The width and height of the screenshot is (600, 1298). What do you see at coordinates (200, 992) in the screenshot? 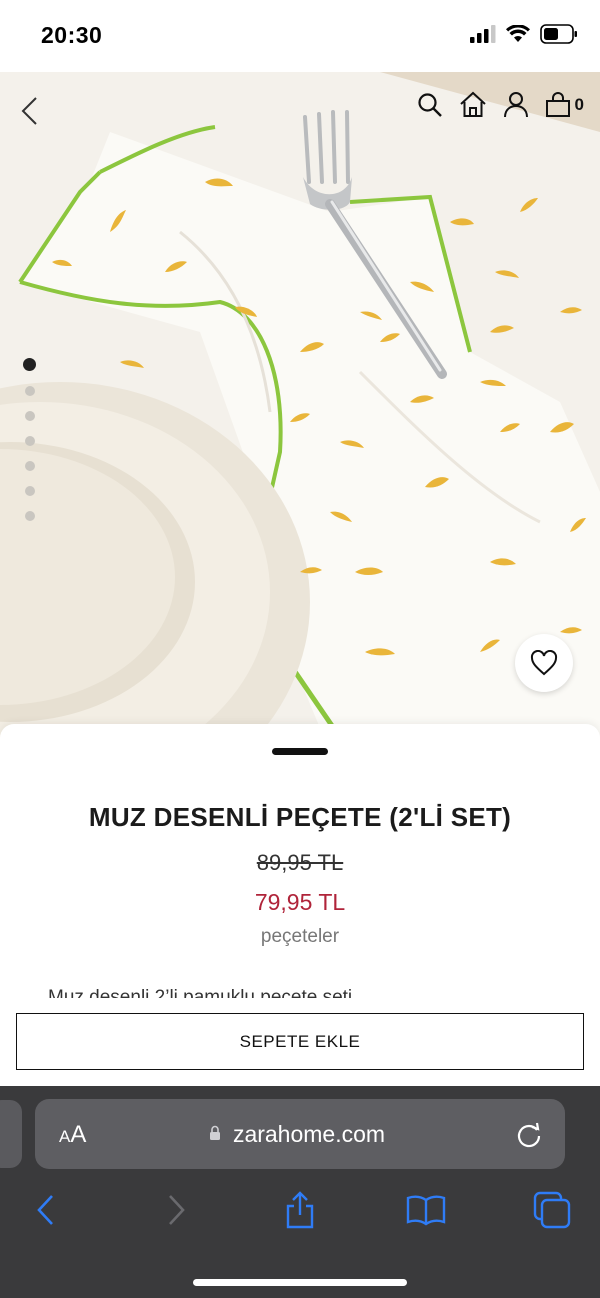
I see `product-description: Muz desenli 2’li pamuklu peçete seti` at bounding box center [200, 992].